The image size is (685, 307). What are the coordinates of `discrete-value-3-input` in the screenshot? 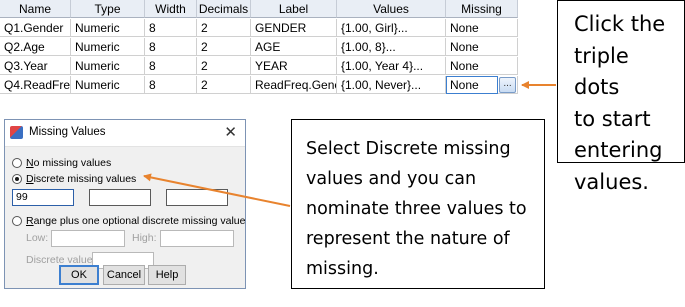 It's located at (197, 197).